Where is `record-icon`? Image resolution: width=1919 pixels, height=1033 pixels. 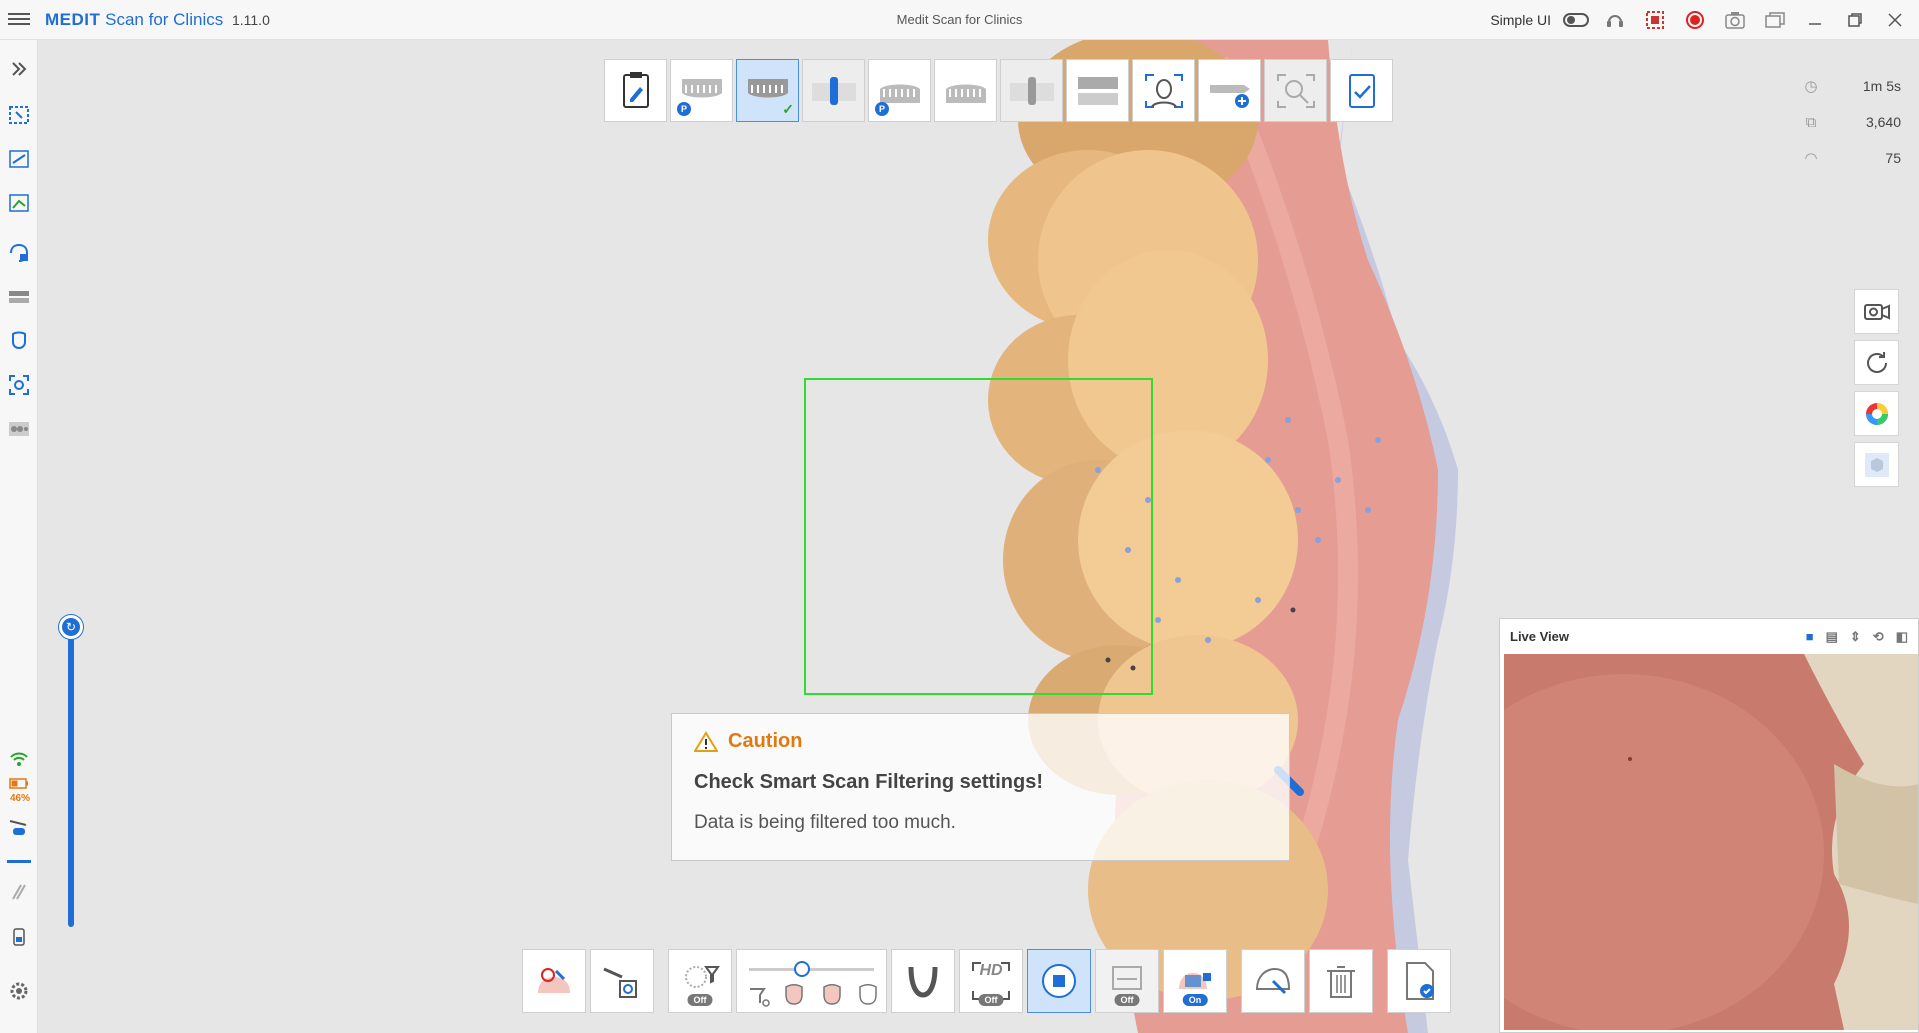 record-icon is located at coordinates (1695, 20).